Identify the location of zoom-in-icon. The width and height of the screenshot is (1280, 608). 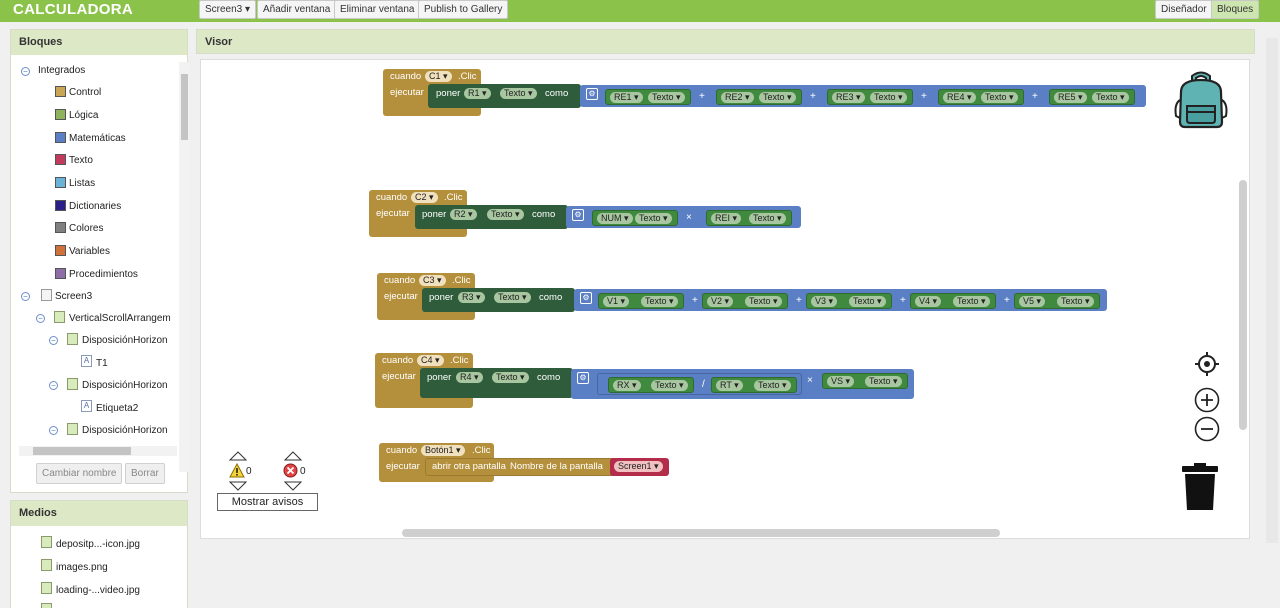
(1207, 400).